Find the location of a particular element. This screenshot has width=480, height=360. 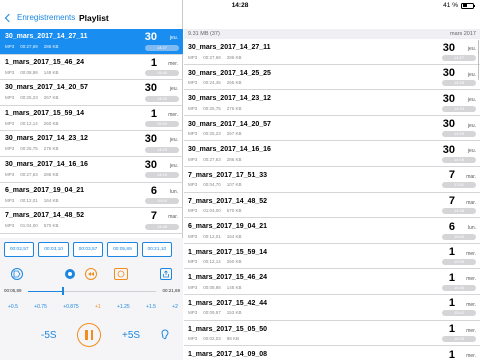

recording-time-badge: 19:04 is located at coordinates (162, 201).